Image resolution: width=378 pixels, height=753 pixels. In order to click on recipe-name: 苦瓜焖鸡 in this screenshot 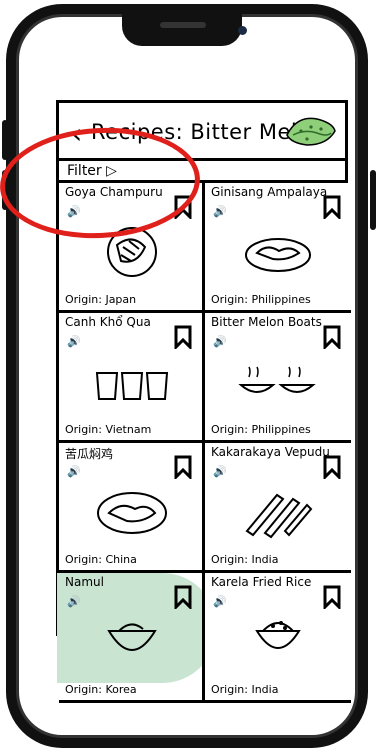, I will do `click(89, 454)`.